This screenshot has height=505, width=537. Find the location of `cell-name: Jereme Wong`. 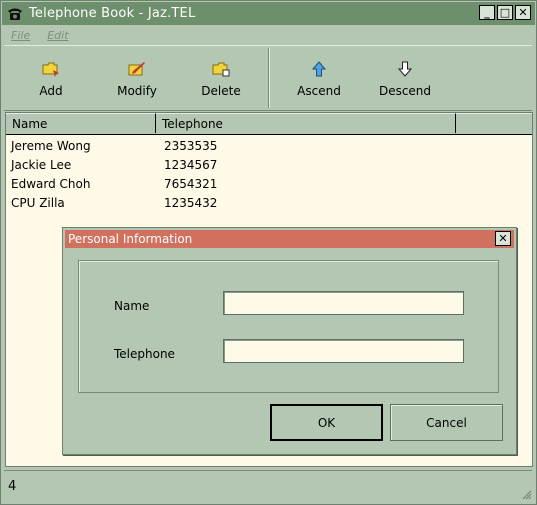

cell-name: Jereme Wong is located at coordinates (51, 145).